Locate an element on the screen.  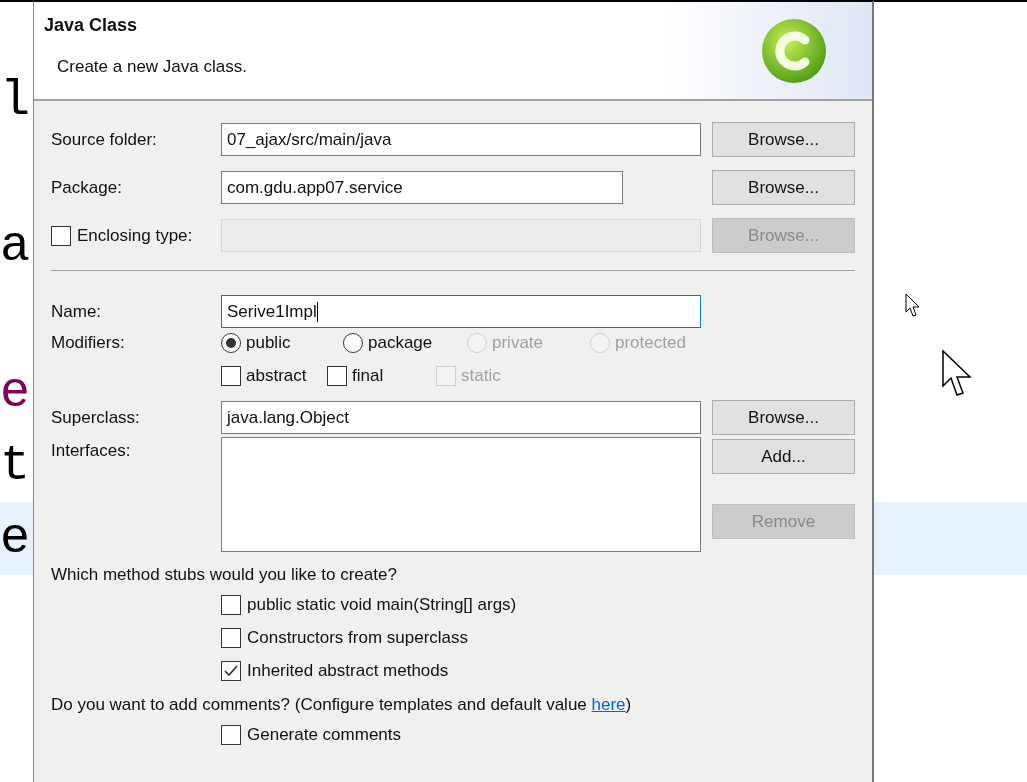
checkbox-label: Generate comments is located at coordinates (324, 735).